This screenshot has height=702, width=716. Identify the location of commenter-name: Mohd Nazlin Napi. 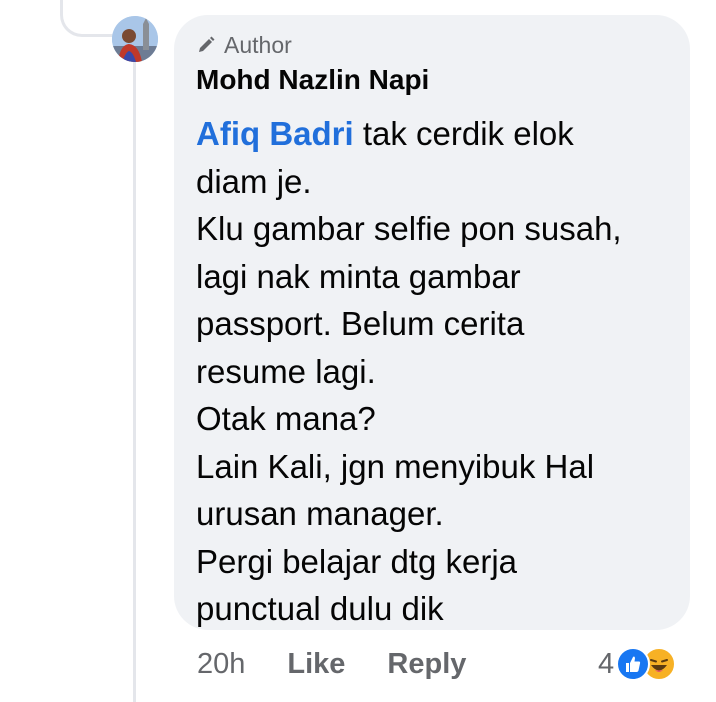
(312, 80).